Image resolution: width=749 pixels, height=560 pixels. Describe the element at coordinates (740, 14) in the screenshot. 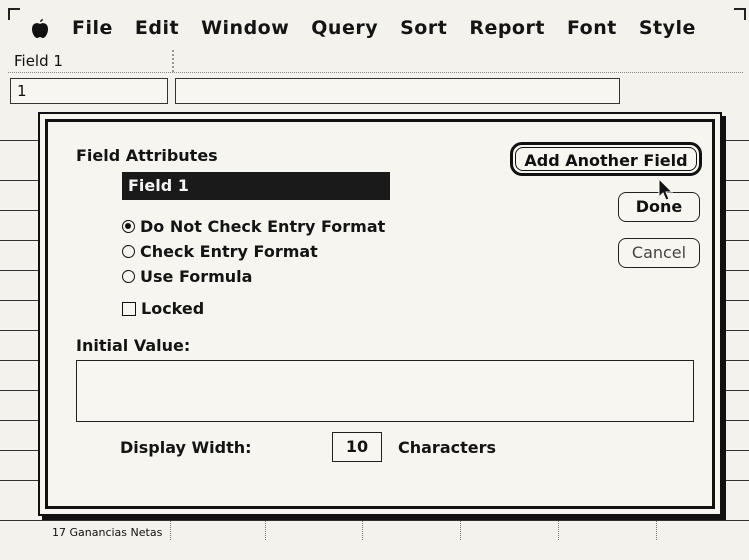

I see `screen-corner-top-right` at that location.